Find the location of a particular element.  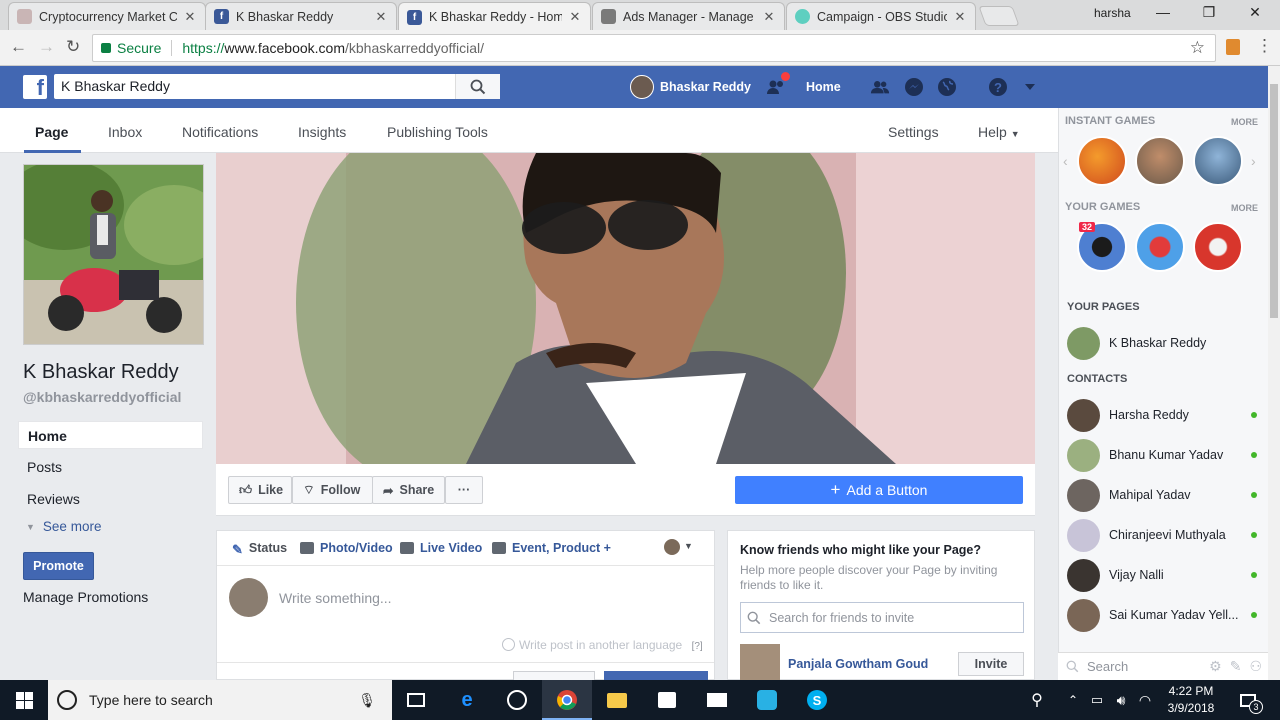

left-nav-home: Home is located at coordinates (110, 435).